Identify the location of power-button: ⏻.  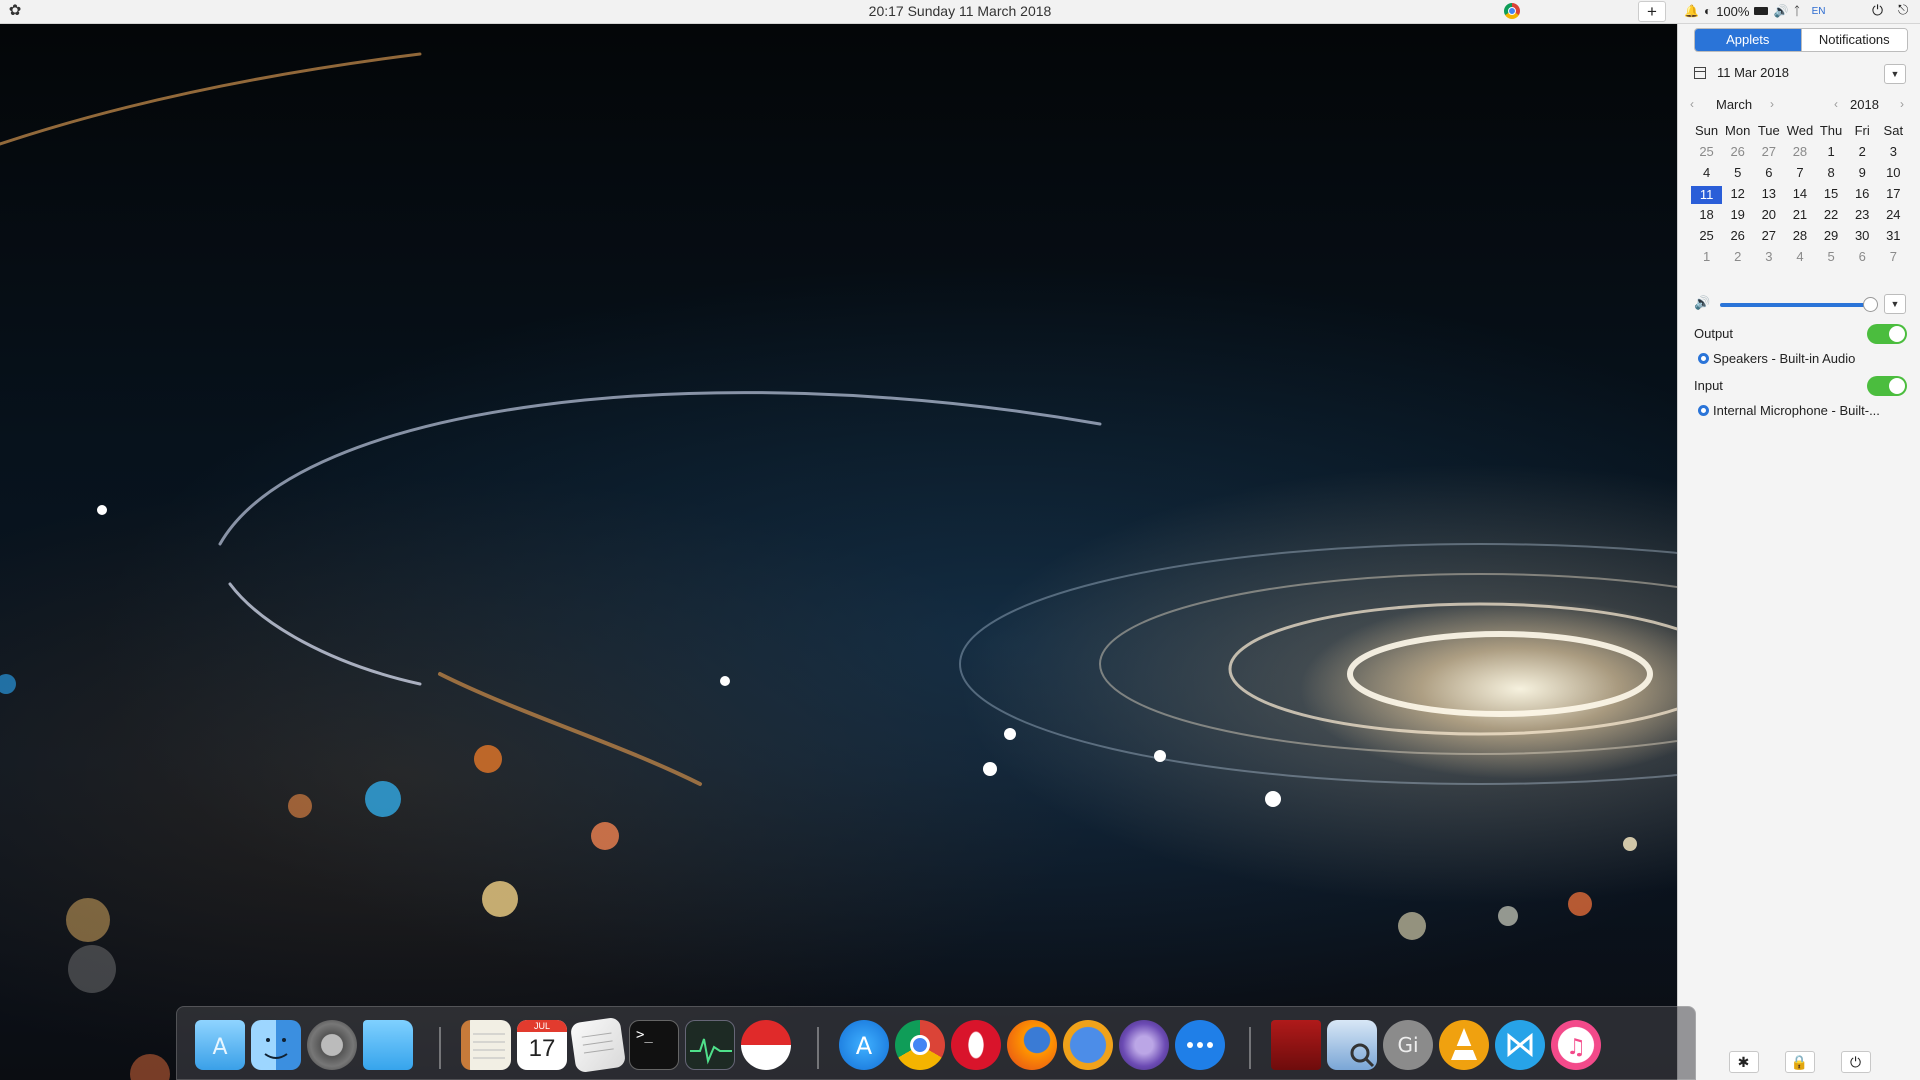
(1855, 1062).